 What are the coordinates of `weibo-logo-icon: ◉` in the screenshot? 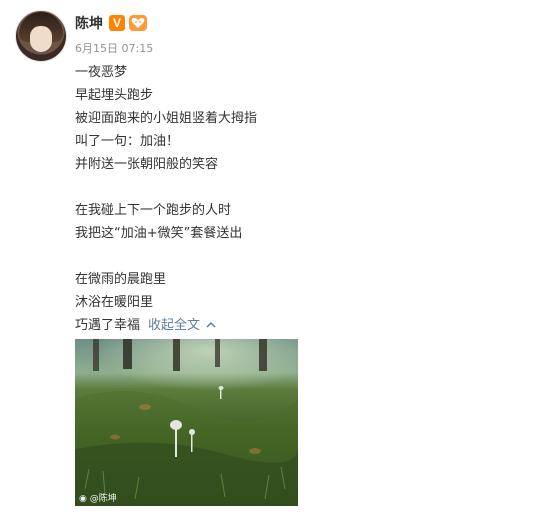 It's located at (83, 499).